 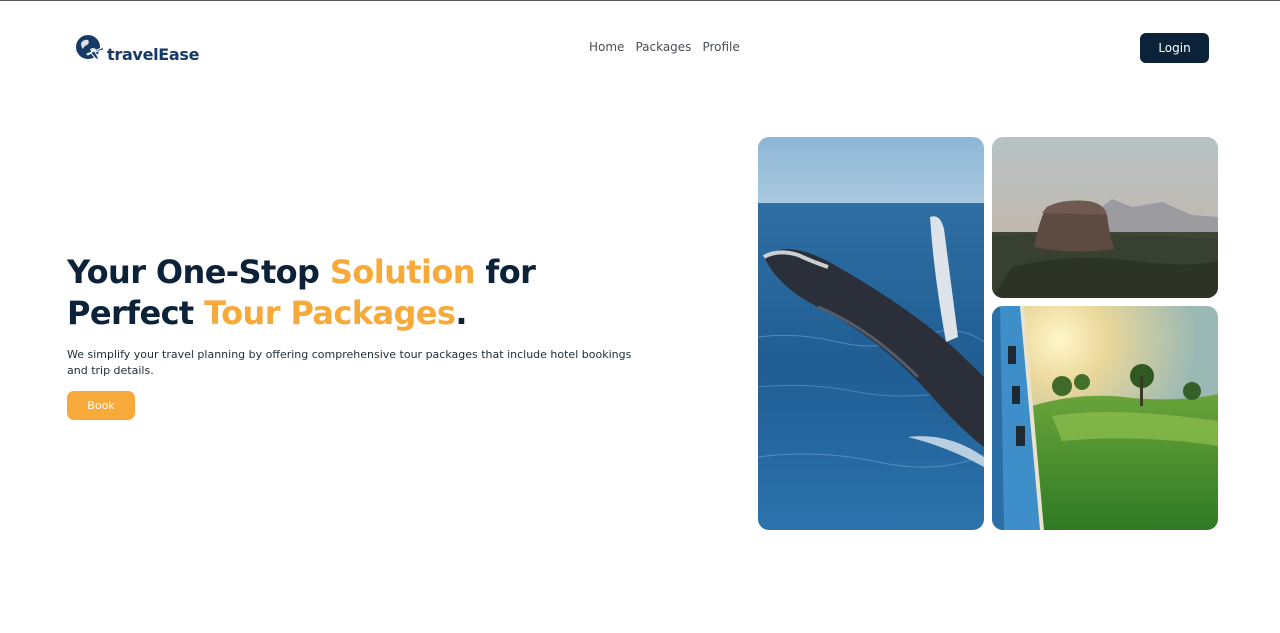 What do you see at coordinates (1174, 48) in the screenshot?
I see `login-button: Login` at bounding box center [1174, 48].